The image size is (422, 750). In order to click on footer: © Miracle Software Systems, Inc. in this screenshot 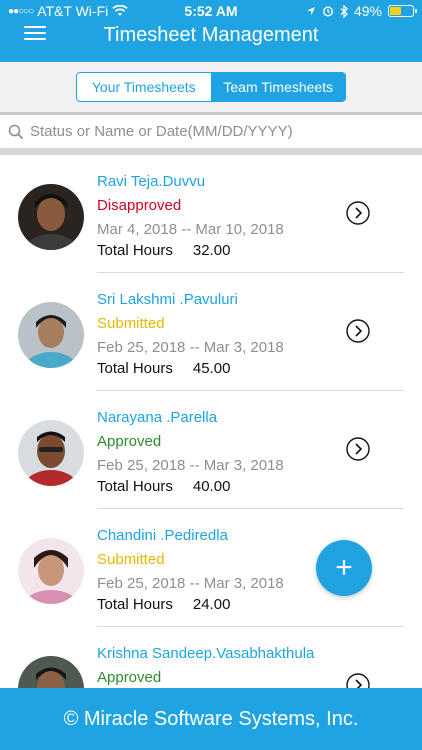, I will do `click(211, 719)`.